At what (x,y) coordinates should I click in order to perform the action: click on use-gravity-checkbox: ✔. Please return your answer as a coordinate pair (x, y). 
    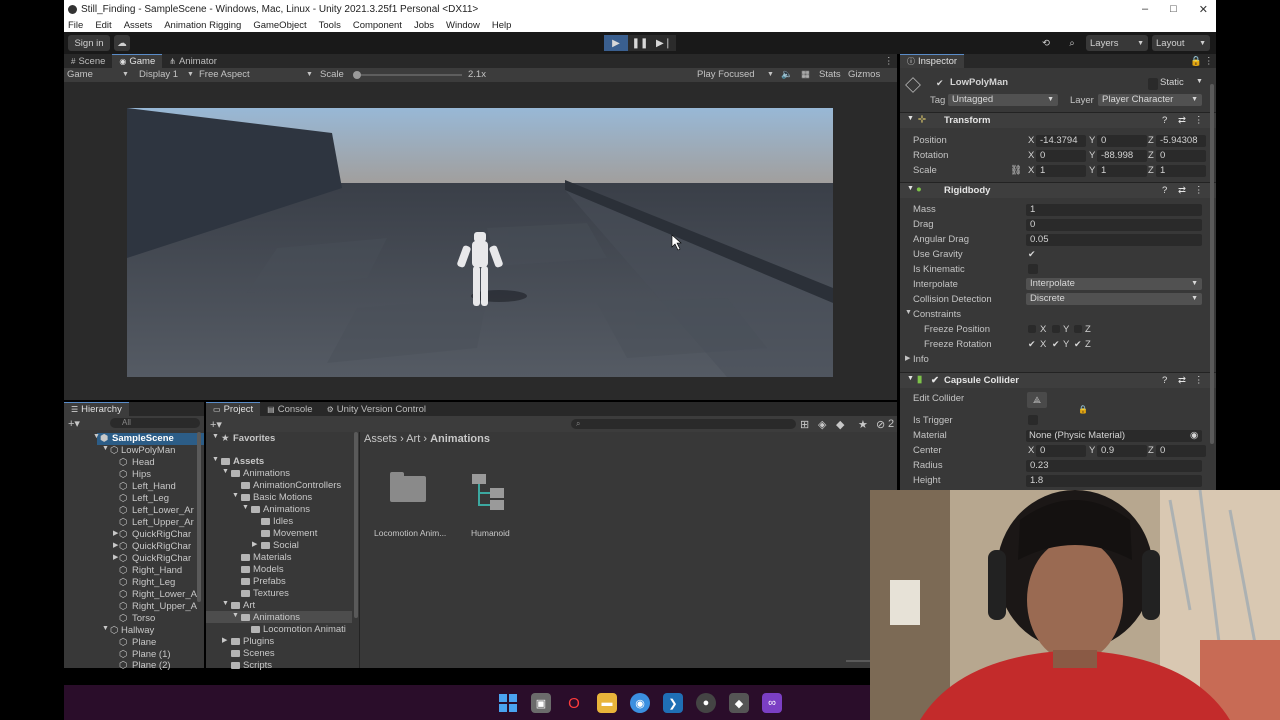
    Looking at the image, I should click on (1032, 254).